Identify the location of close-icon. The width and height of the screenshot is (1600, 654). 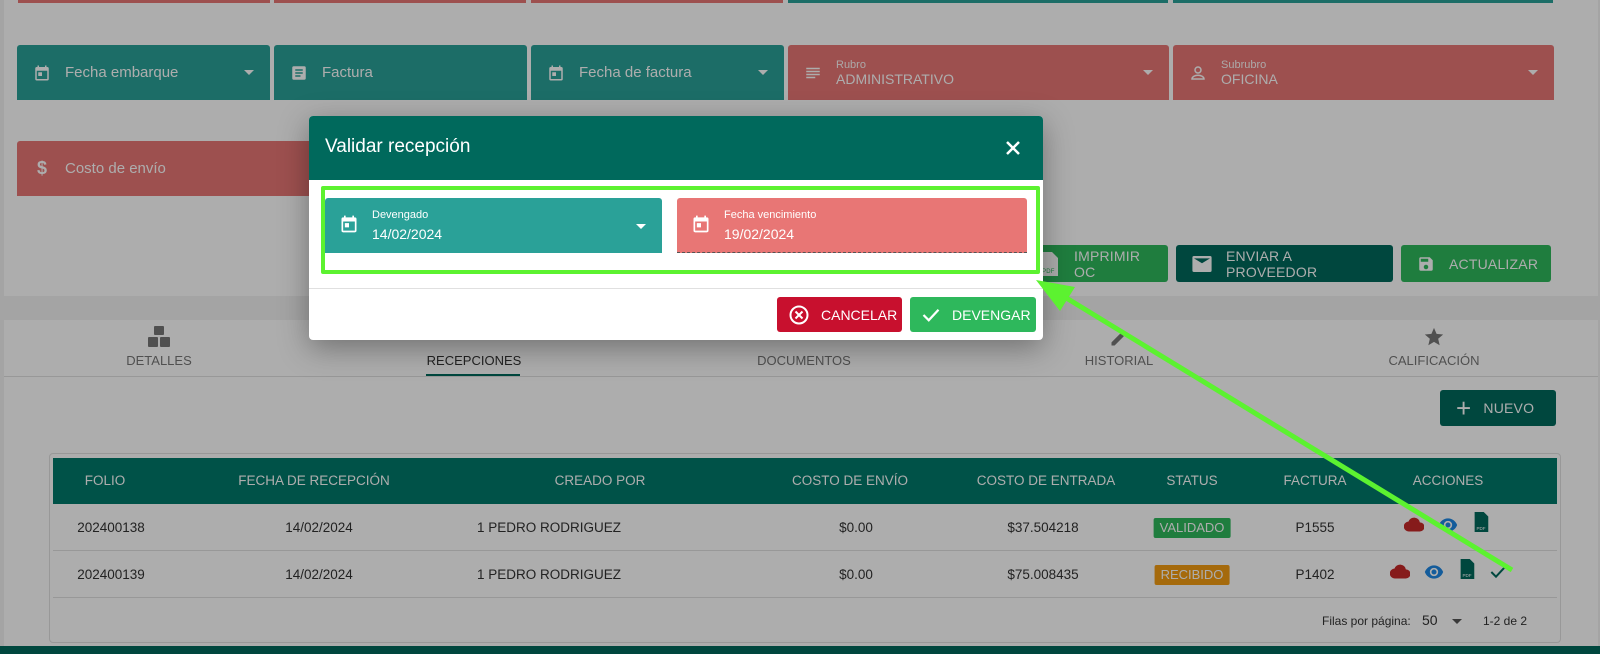
(1013, 148).